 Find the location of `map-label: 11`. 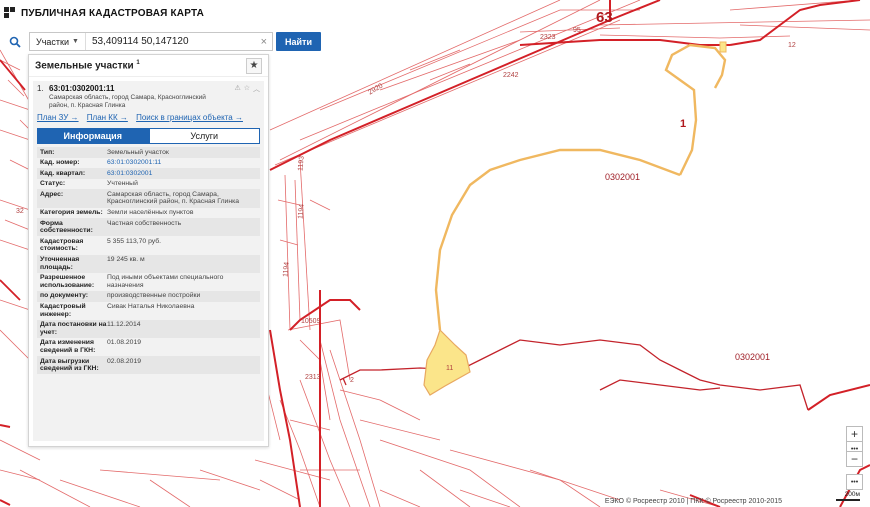

map-label: 11 is located at coordinates (450, 368).